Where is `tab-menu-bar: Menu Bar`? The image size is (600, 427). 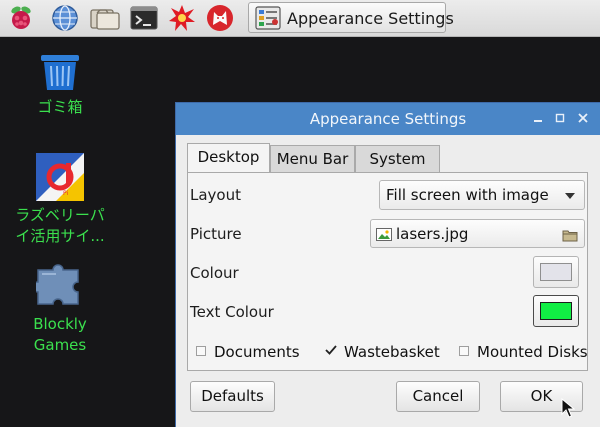
tab-menu-bar: Menu Bar is located at coordinates (312, 158).